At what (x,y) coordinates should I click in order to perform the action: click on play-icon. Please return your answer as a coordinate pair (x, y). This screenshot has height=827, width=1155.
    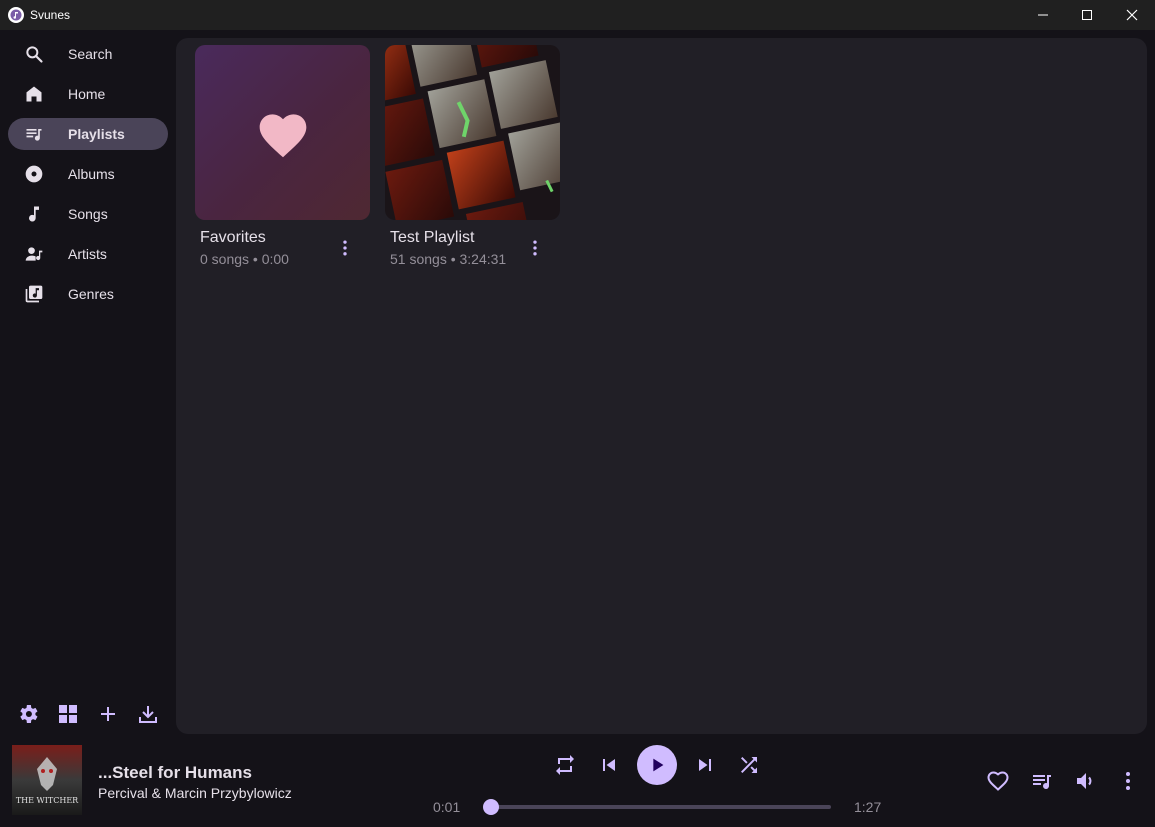
    Looking at the image, I should click on (658, 765).